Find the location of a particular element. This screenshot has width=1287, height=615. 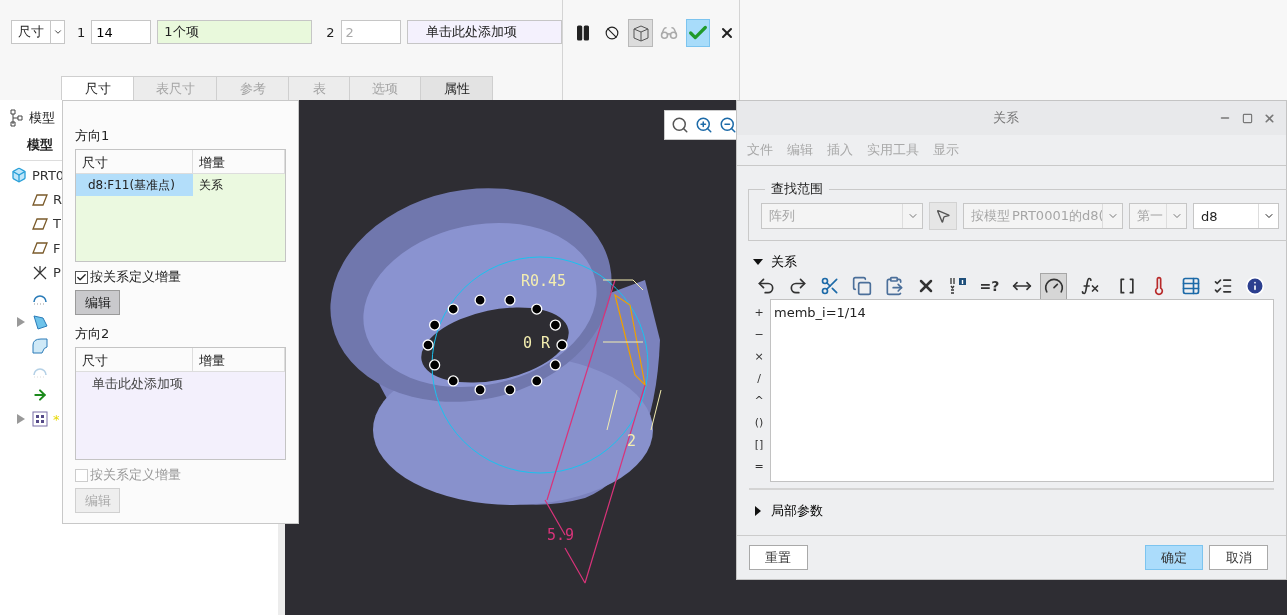

part-cube-icon is located at coordinates (19, 175).